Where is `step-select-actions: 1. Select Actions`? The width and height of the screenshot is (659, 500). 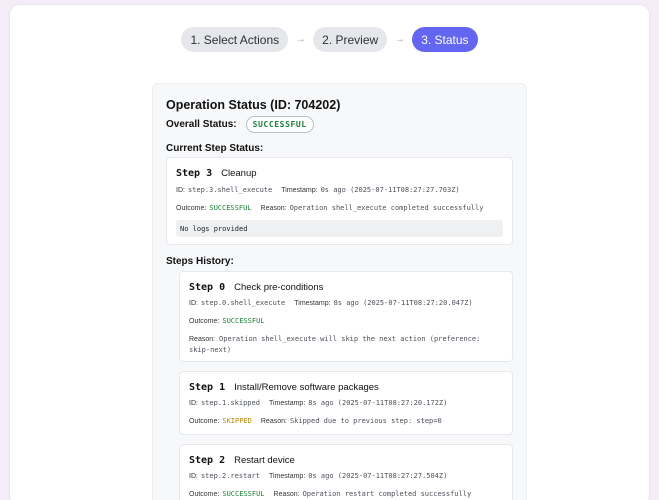 step-select-actions: 1. Select Actions is located at coordinates (235, 39).